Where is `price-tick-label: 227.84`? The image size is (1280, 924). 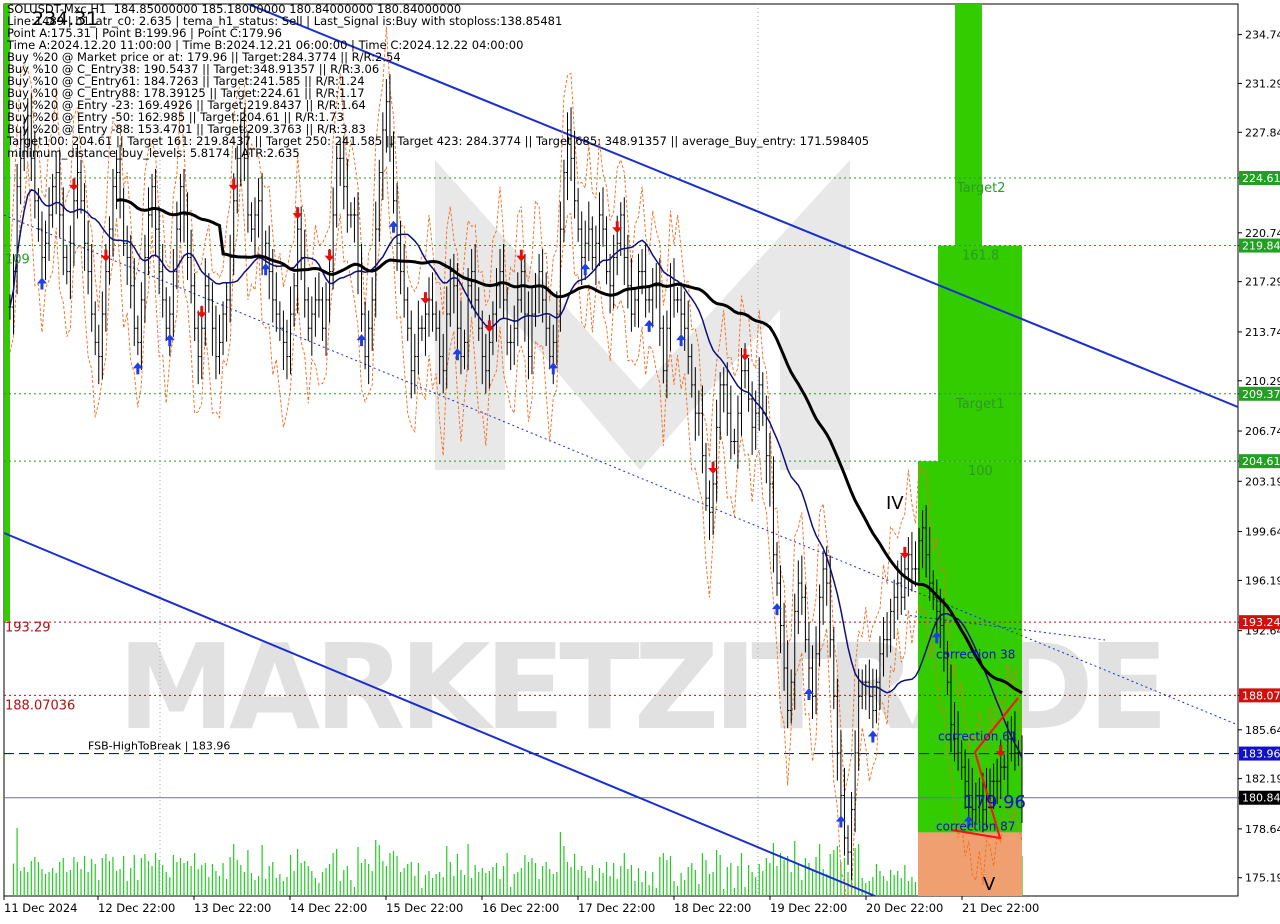 price-tick-label: 227.84 is located at coordinates (1262, 132).